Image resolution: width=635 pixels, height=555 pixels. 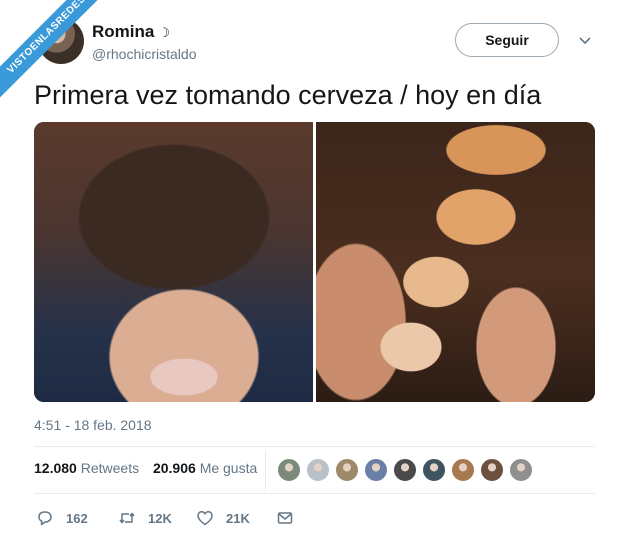 What do you see at coordinates (205, 518) in the screenshot?
I see `heart-icon` at bounding box center [205, 518].